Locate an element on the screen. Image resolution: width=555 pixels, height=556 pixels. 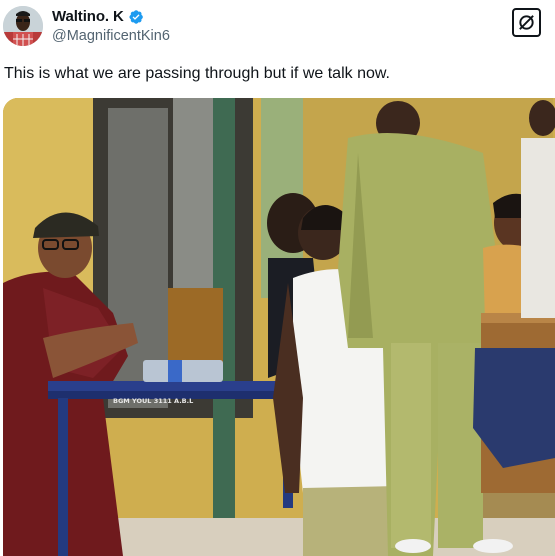
grok-button is located at coordinates (526, 22).